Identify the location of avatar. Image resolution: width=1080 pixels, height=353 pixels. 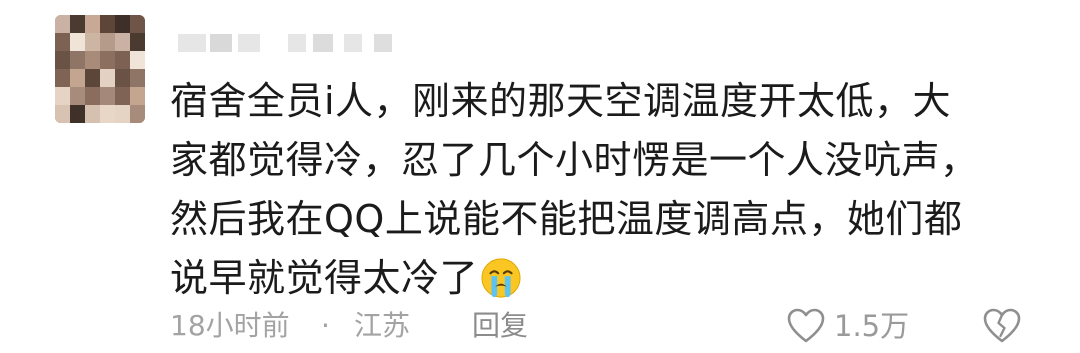
(100, 69).